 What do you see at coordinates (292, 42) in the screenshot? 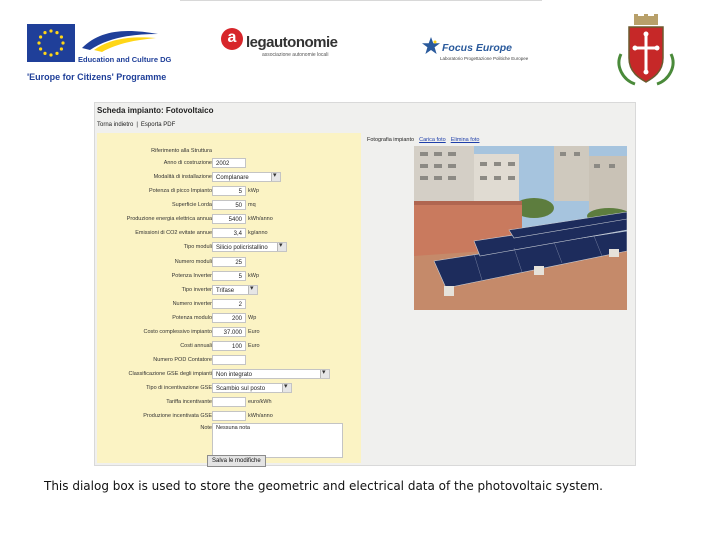
I see `legautonomie-name: legautonomie` at bounding box center [292, 42].